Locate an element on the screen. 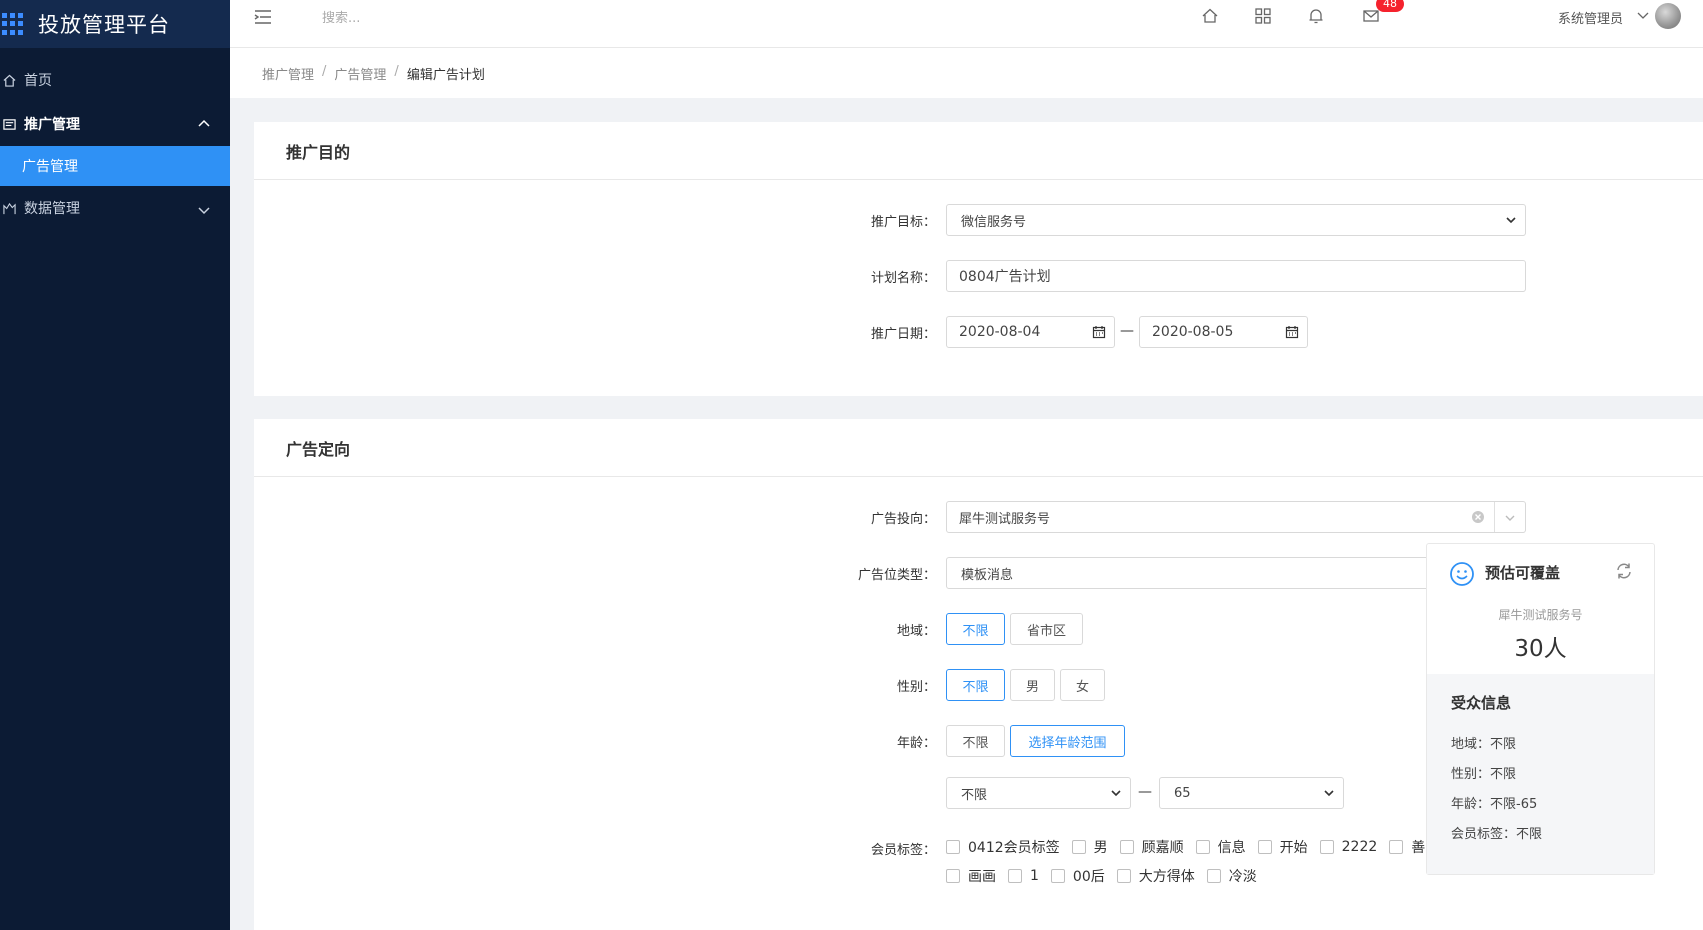 The height and width of the screenshot is (930, 1703). target-select: 微信服务号 is located at coordinates (1236, 220).